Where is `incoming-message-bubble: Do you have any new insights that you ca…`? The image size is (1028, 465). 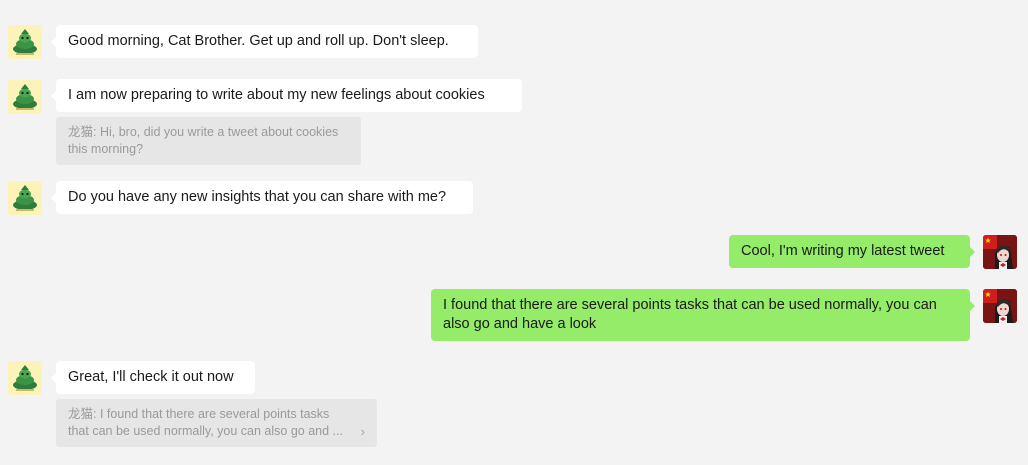
incoming-message-bubble: Do you have any new insights that you ca… is located at coordinates (262, 197).